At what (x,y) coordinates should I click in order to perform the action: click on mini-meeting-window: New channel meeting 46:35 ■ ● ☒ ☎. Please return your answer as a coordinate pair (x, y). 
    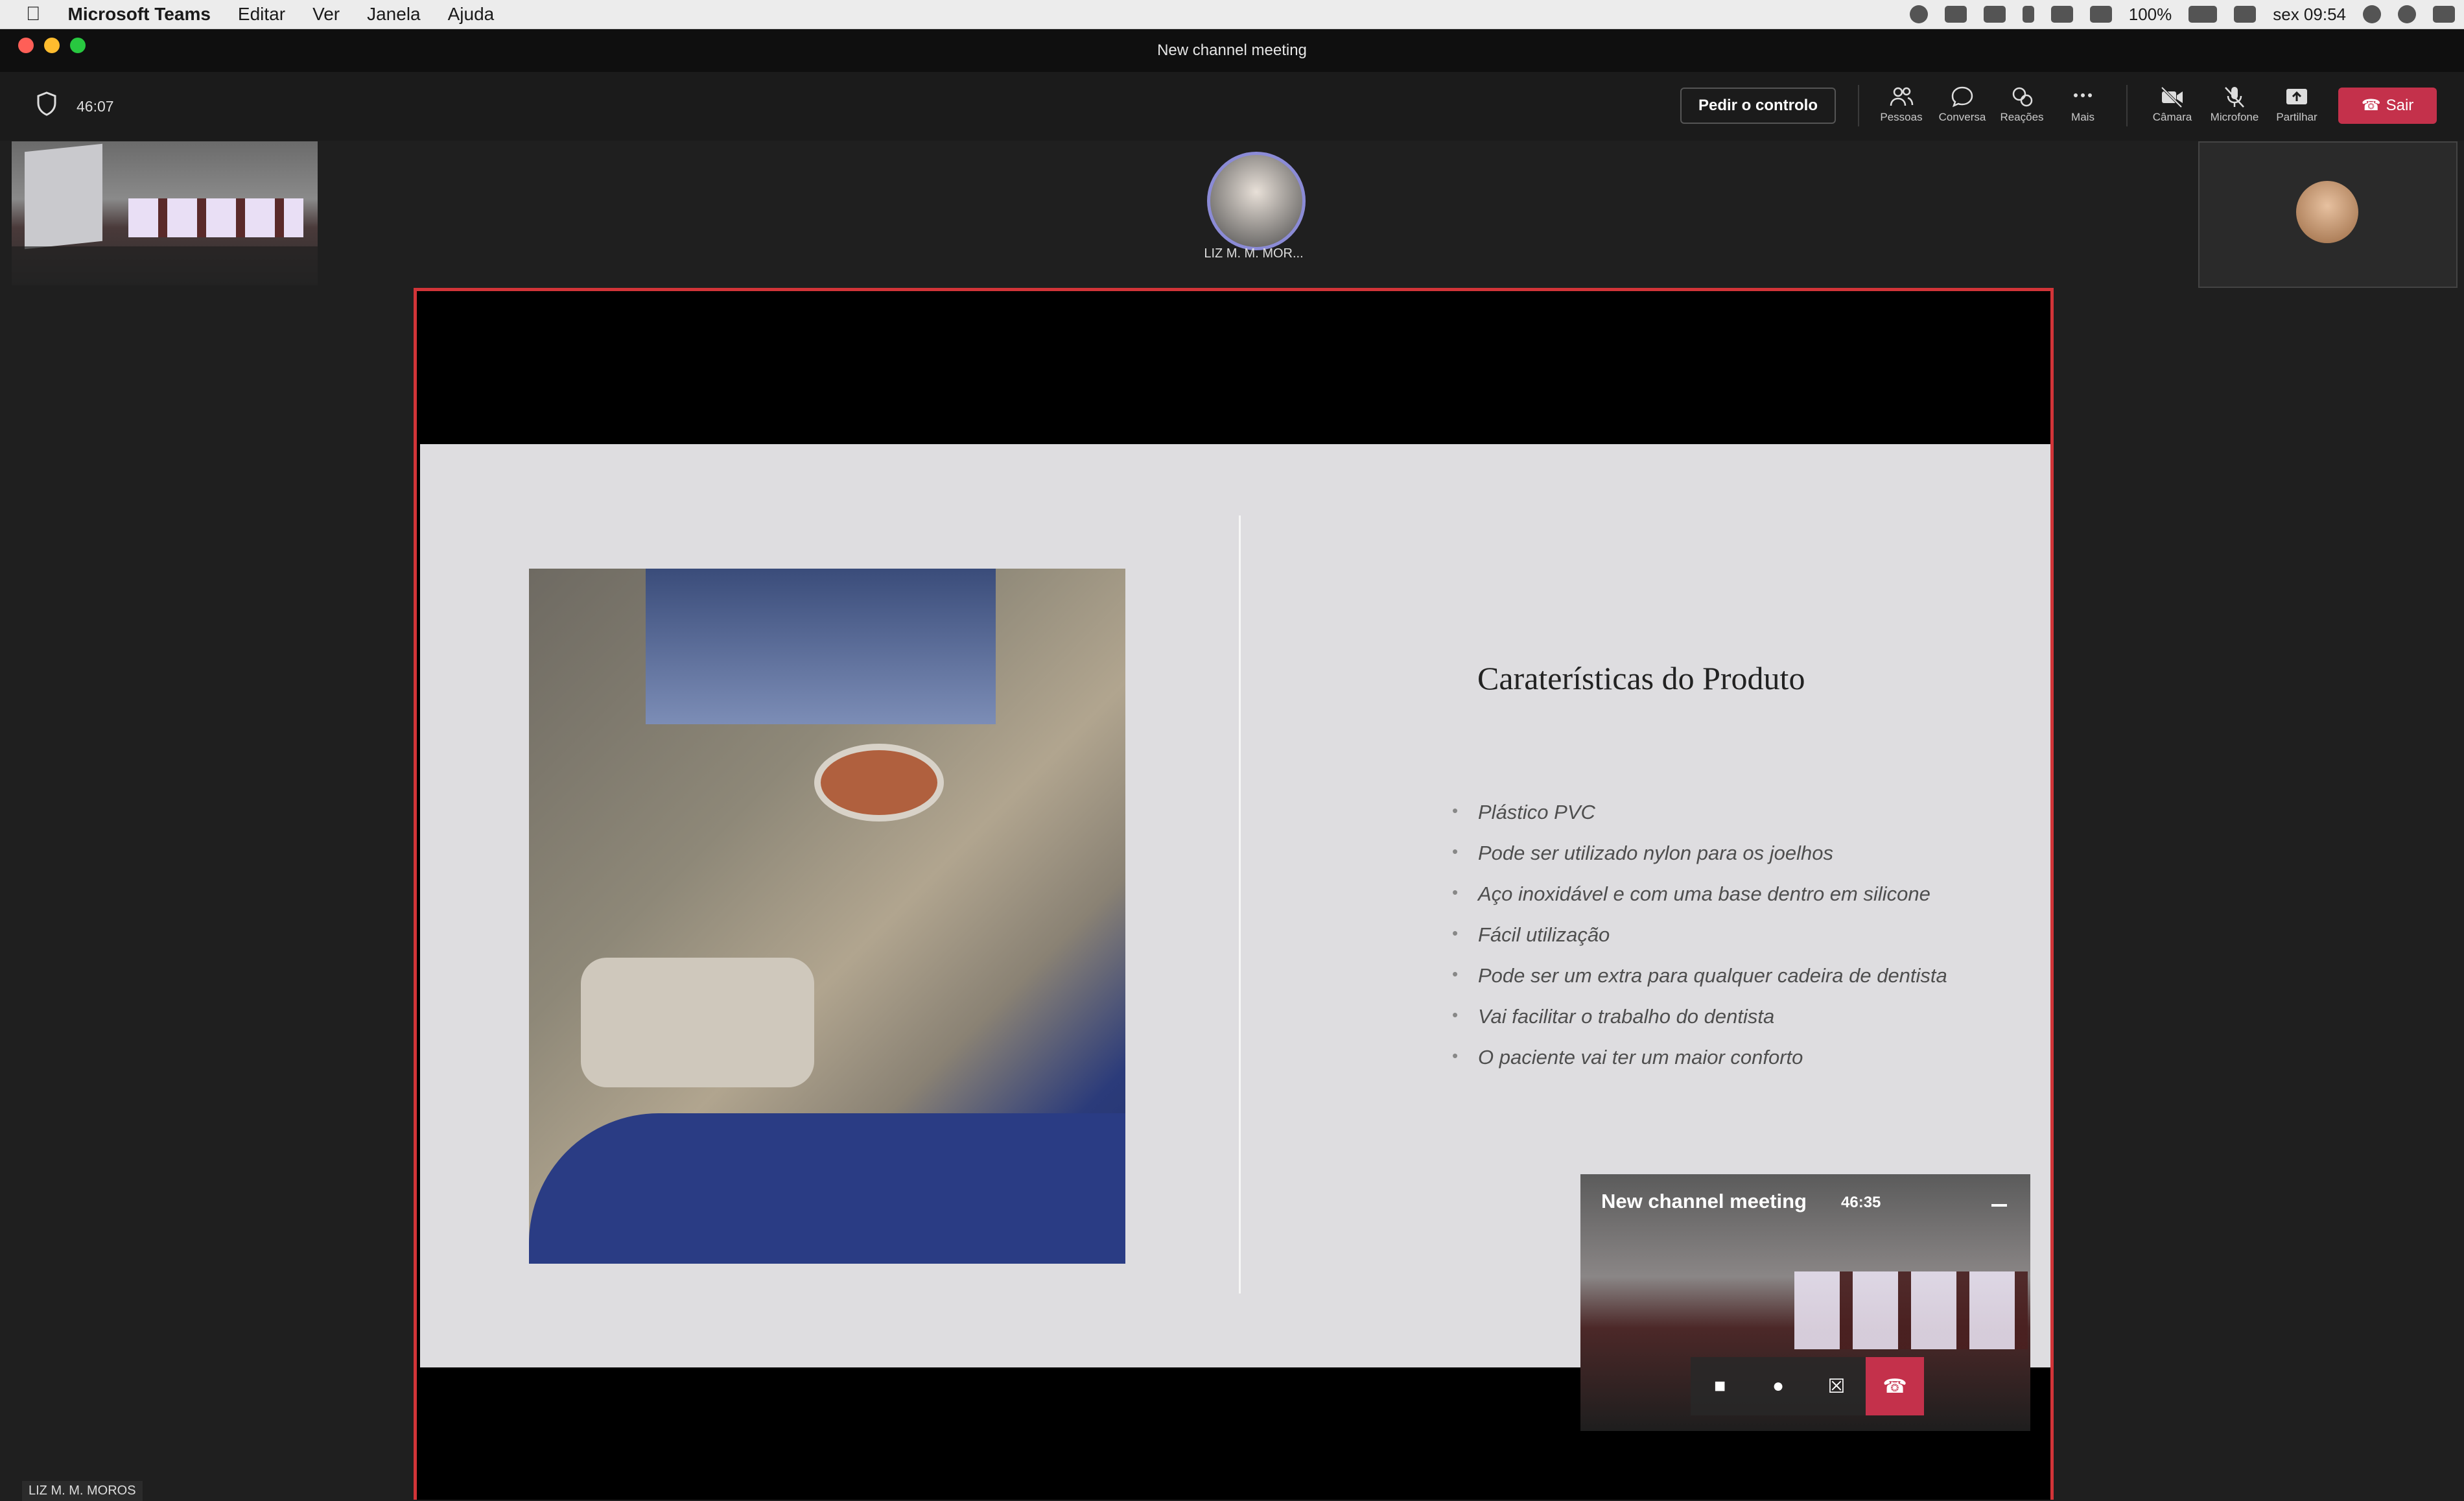
    Looking at the image, I should click on (1805, 1302).